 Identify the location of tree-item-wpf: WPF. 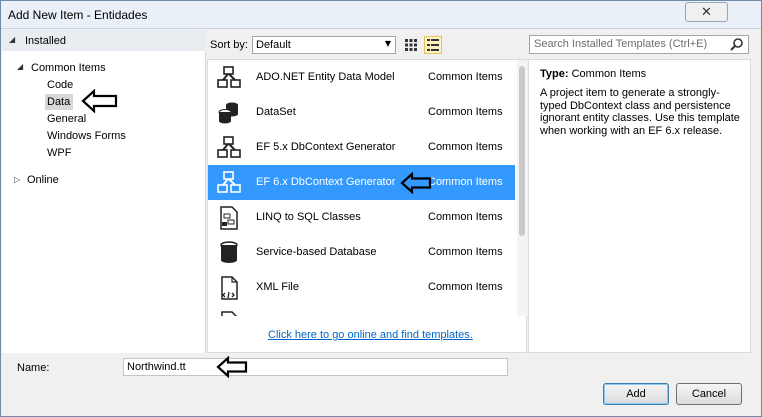
(59, 153).